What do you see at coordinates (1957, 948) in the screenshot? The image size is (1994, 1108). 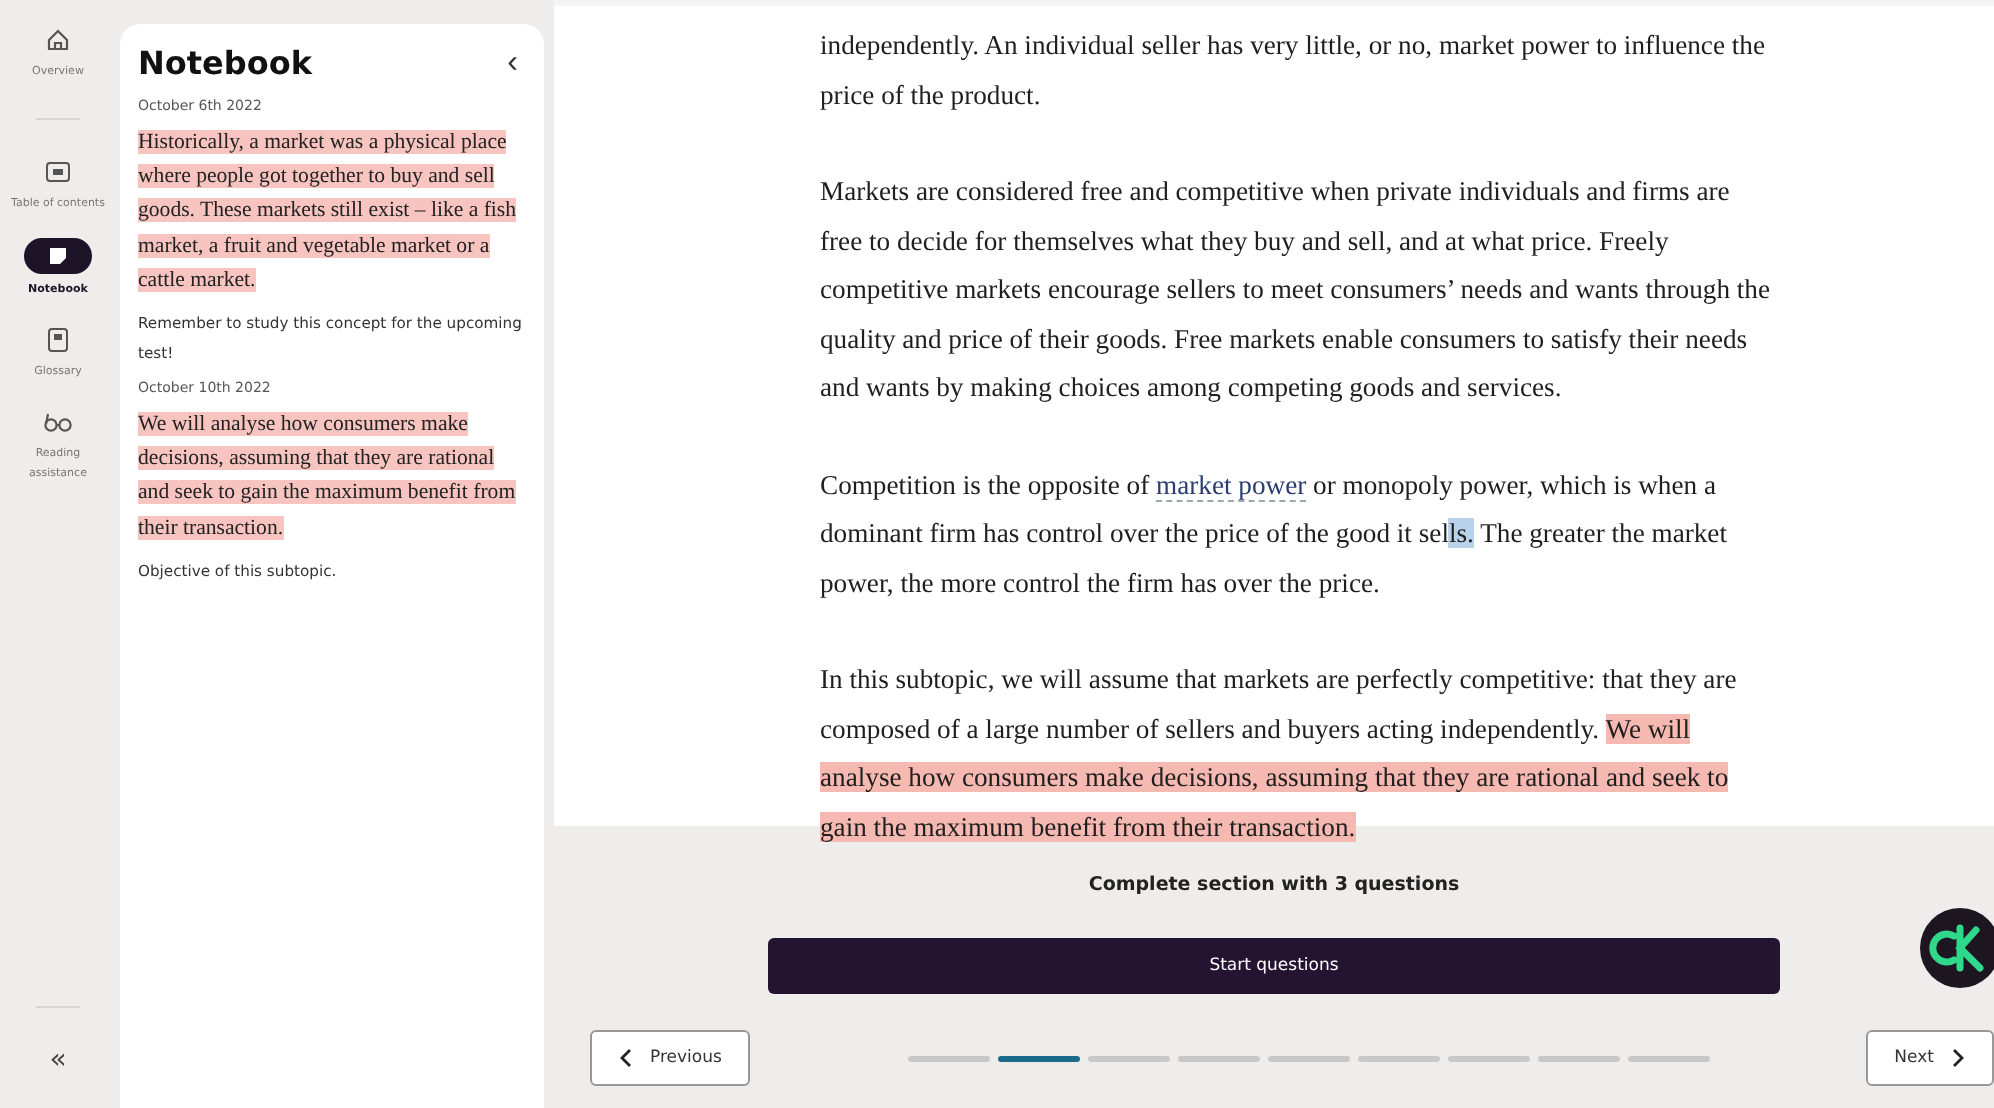 I see `assistant-logo-icon` at bounding box center [1957, 948].